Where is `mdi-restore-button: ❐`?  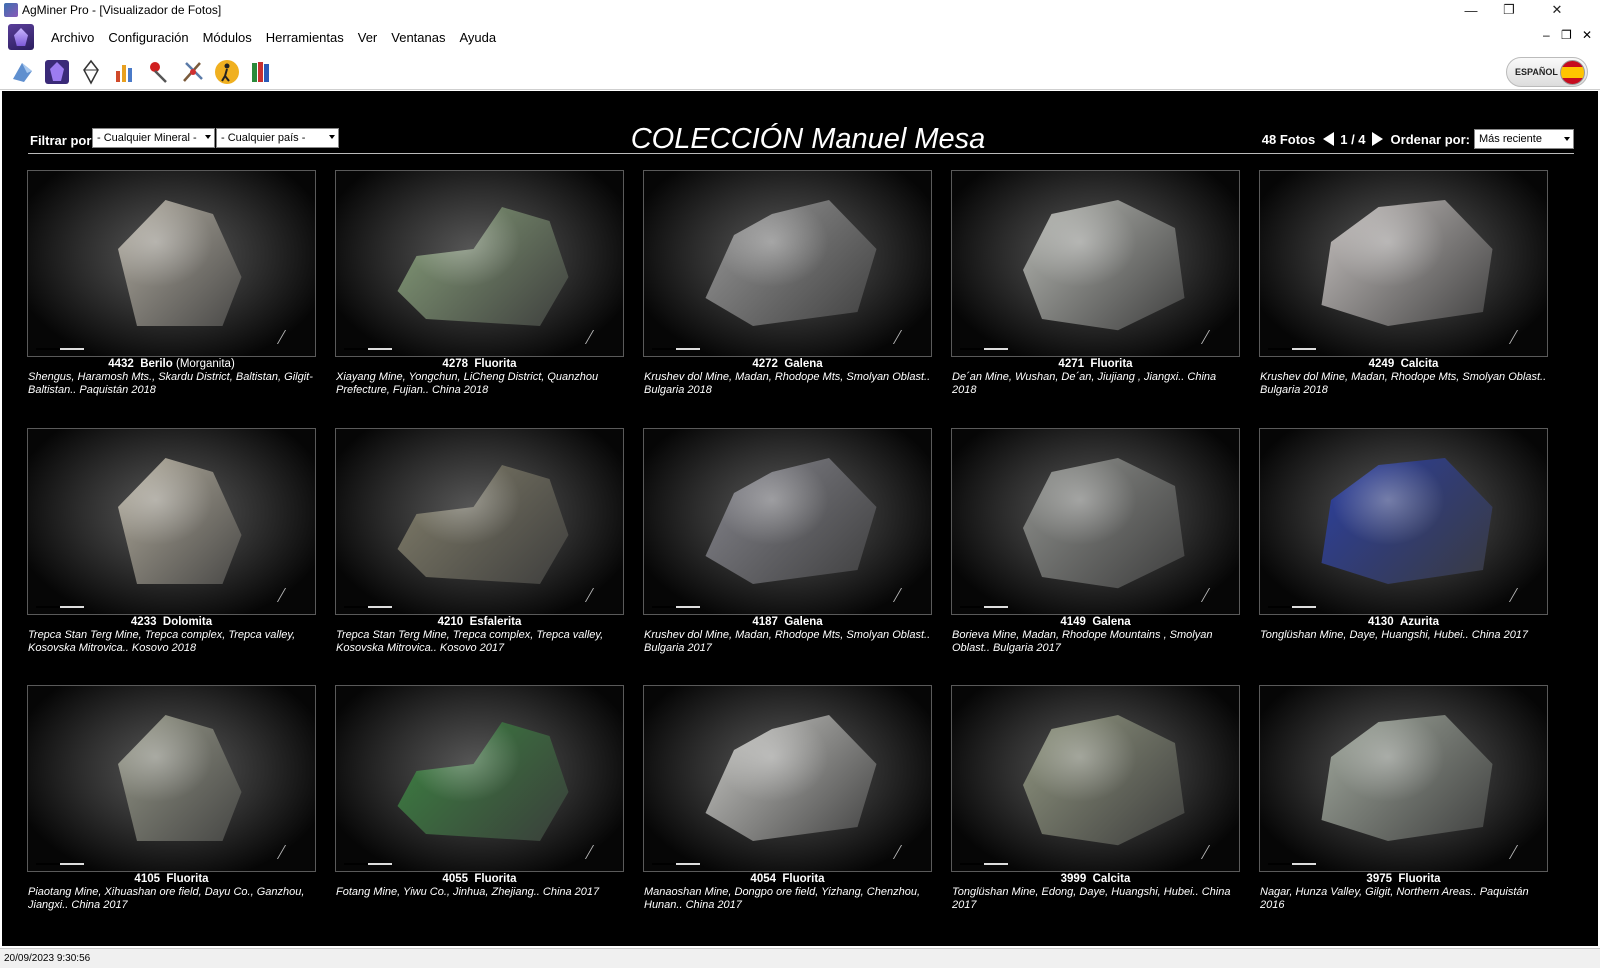 mdi-restore-button: ❐ is located at coordinates (1566, 35).